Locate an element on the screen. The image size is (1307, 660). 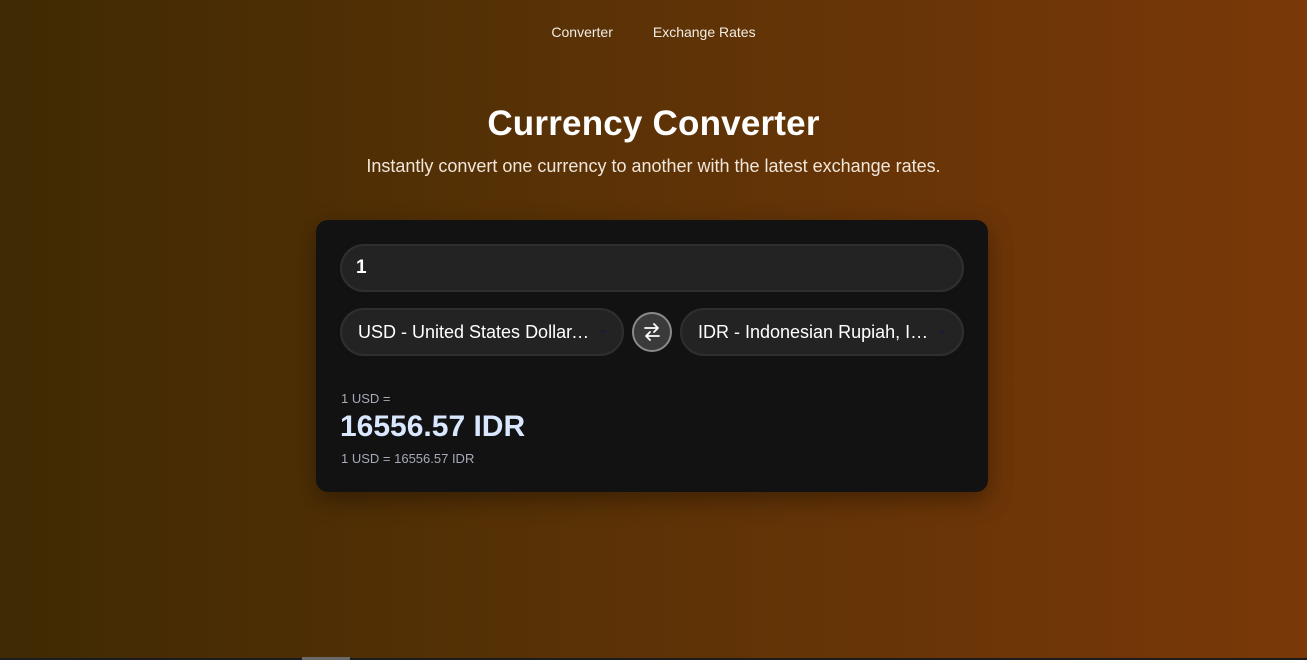
swap-arrows-icon is located at coordinates (652, 332).